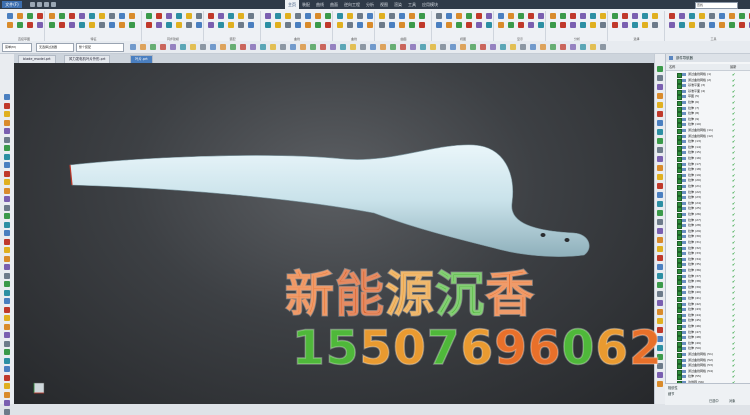  Describe the element at coordinates (370, 4) in the screenshot. I see `menu-tab-5: 分析` at that location.